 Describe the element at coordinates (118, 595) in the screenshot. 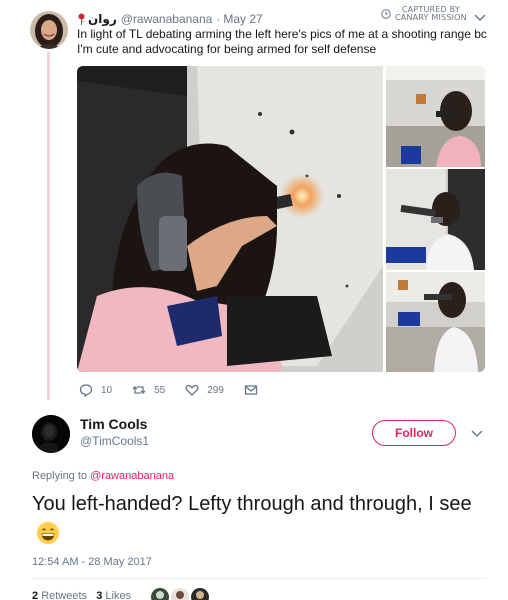

I see `likes-label: Likes` at that location.